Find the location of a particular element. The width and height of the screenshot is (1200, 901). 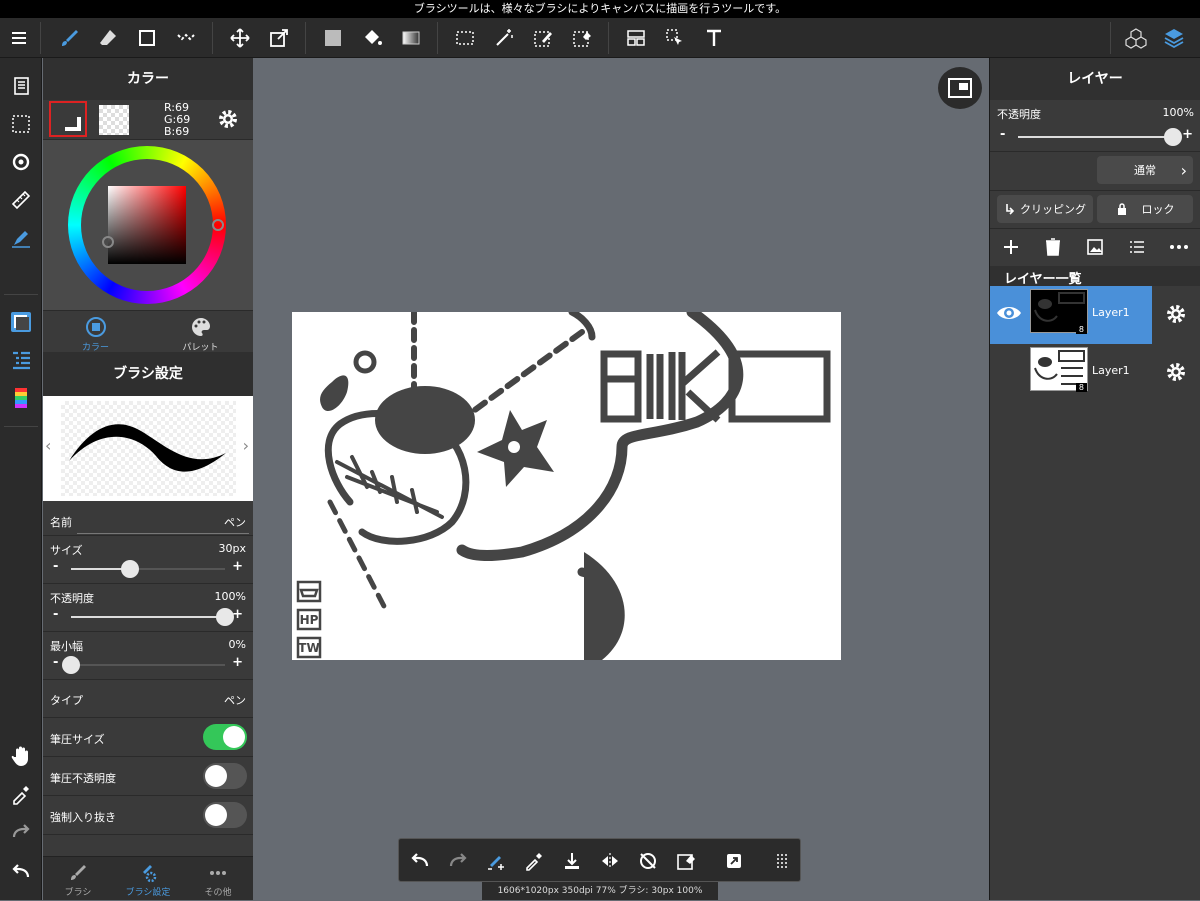

brush-type-row: タイプ ペン is located at coordinates (148, 699).